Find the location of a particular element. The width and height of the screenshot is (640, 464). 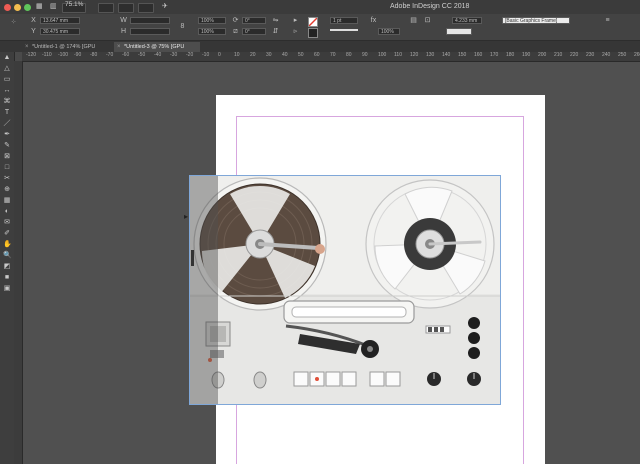

ruler-tick-label: 200 is located at coordinates (542, 55).